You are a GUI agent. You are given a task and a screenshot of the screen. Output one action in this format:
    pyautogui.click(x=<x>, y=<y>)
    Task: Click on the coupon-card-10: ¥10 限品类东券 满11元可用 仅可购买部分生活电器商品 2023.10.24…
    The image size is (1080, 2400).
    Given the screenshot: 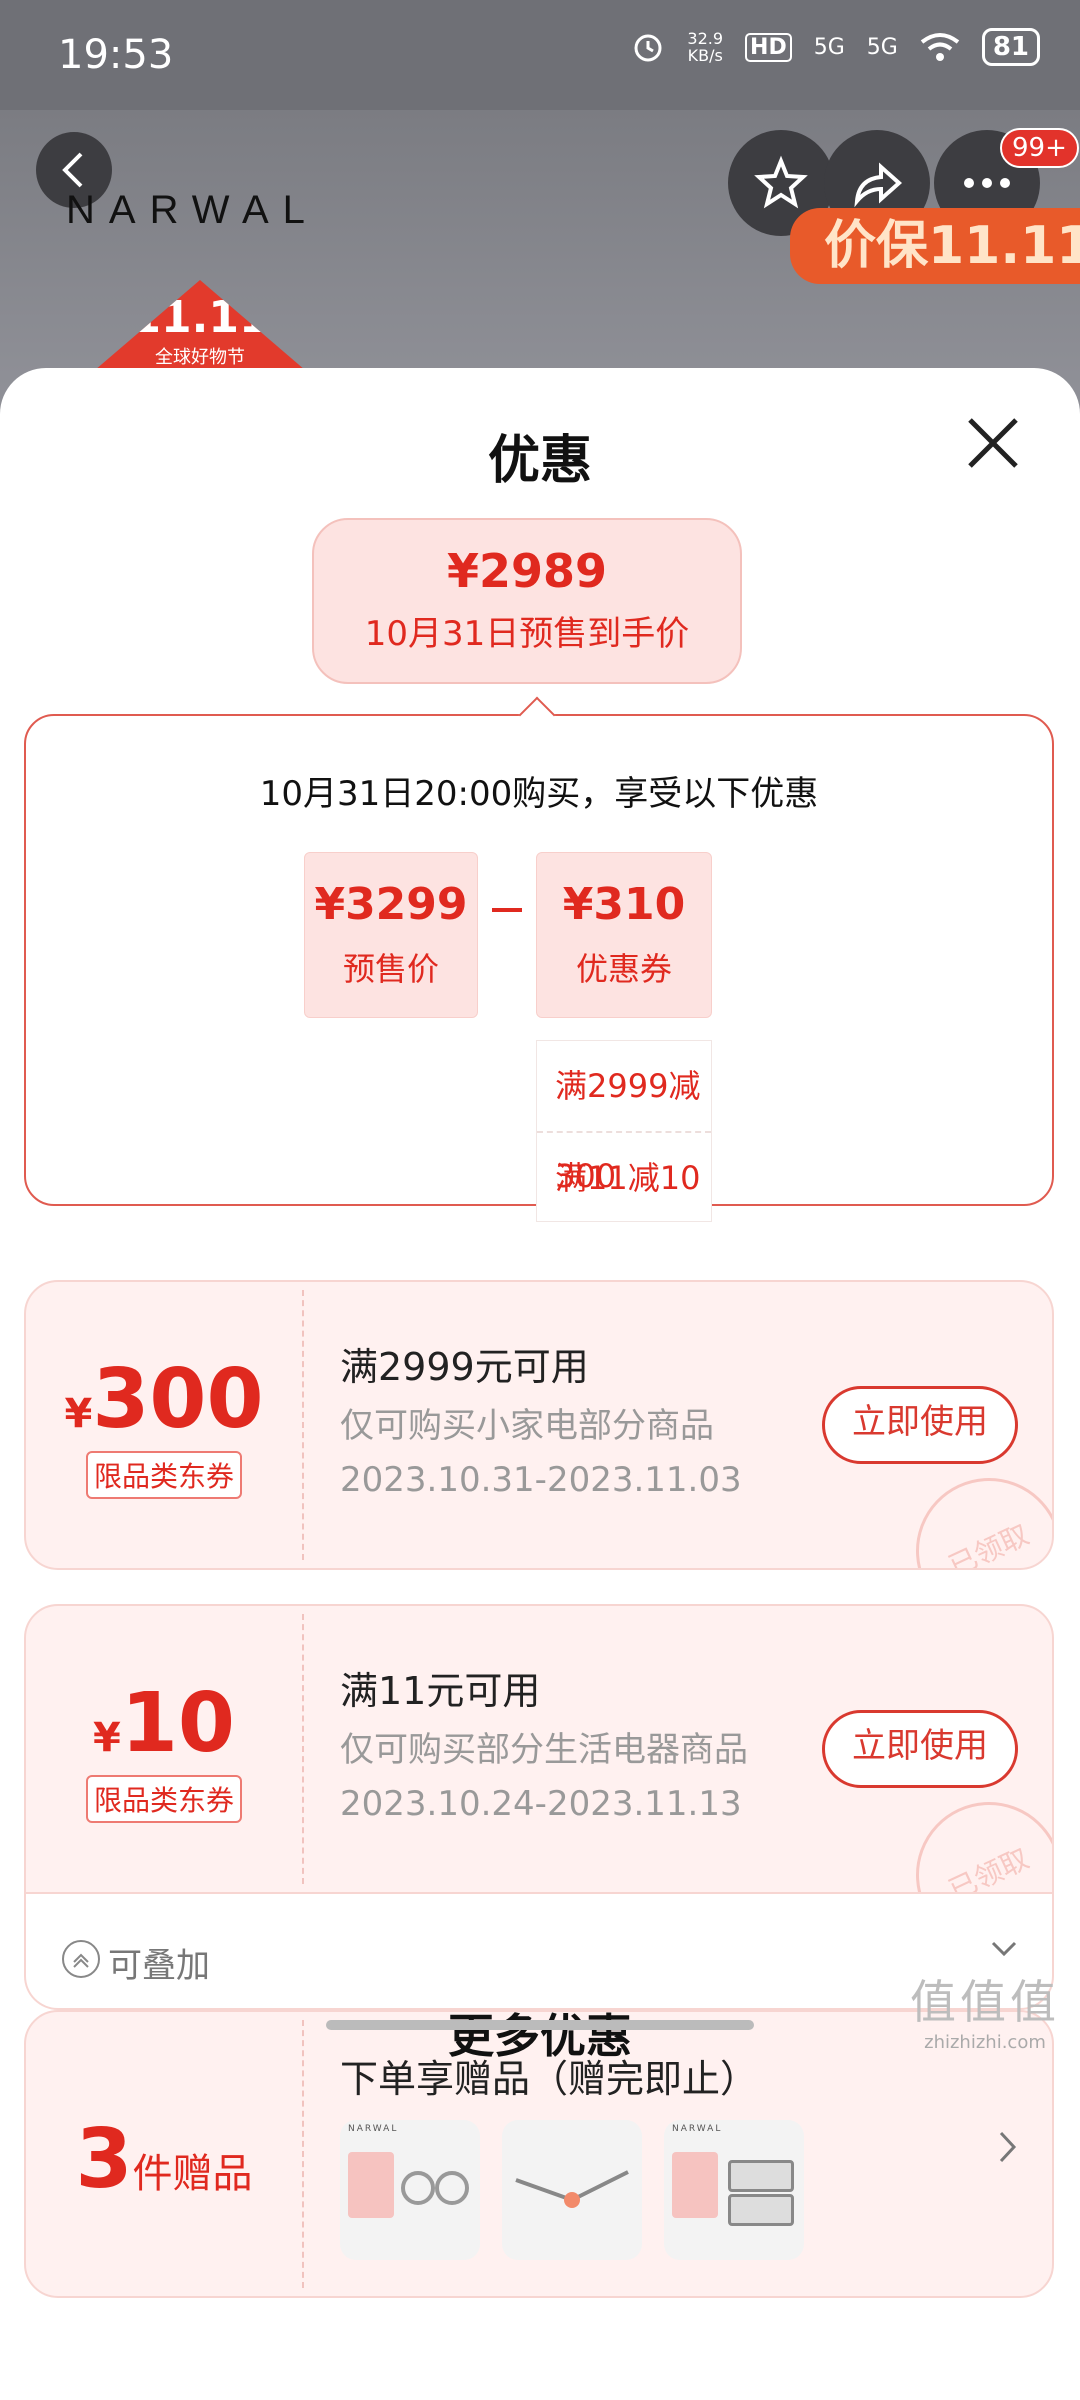 What is the action you would take?
    pyautogui.click(x=539, y=1749)
    